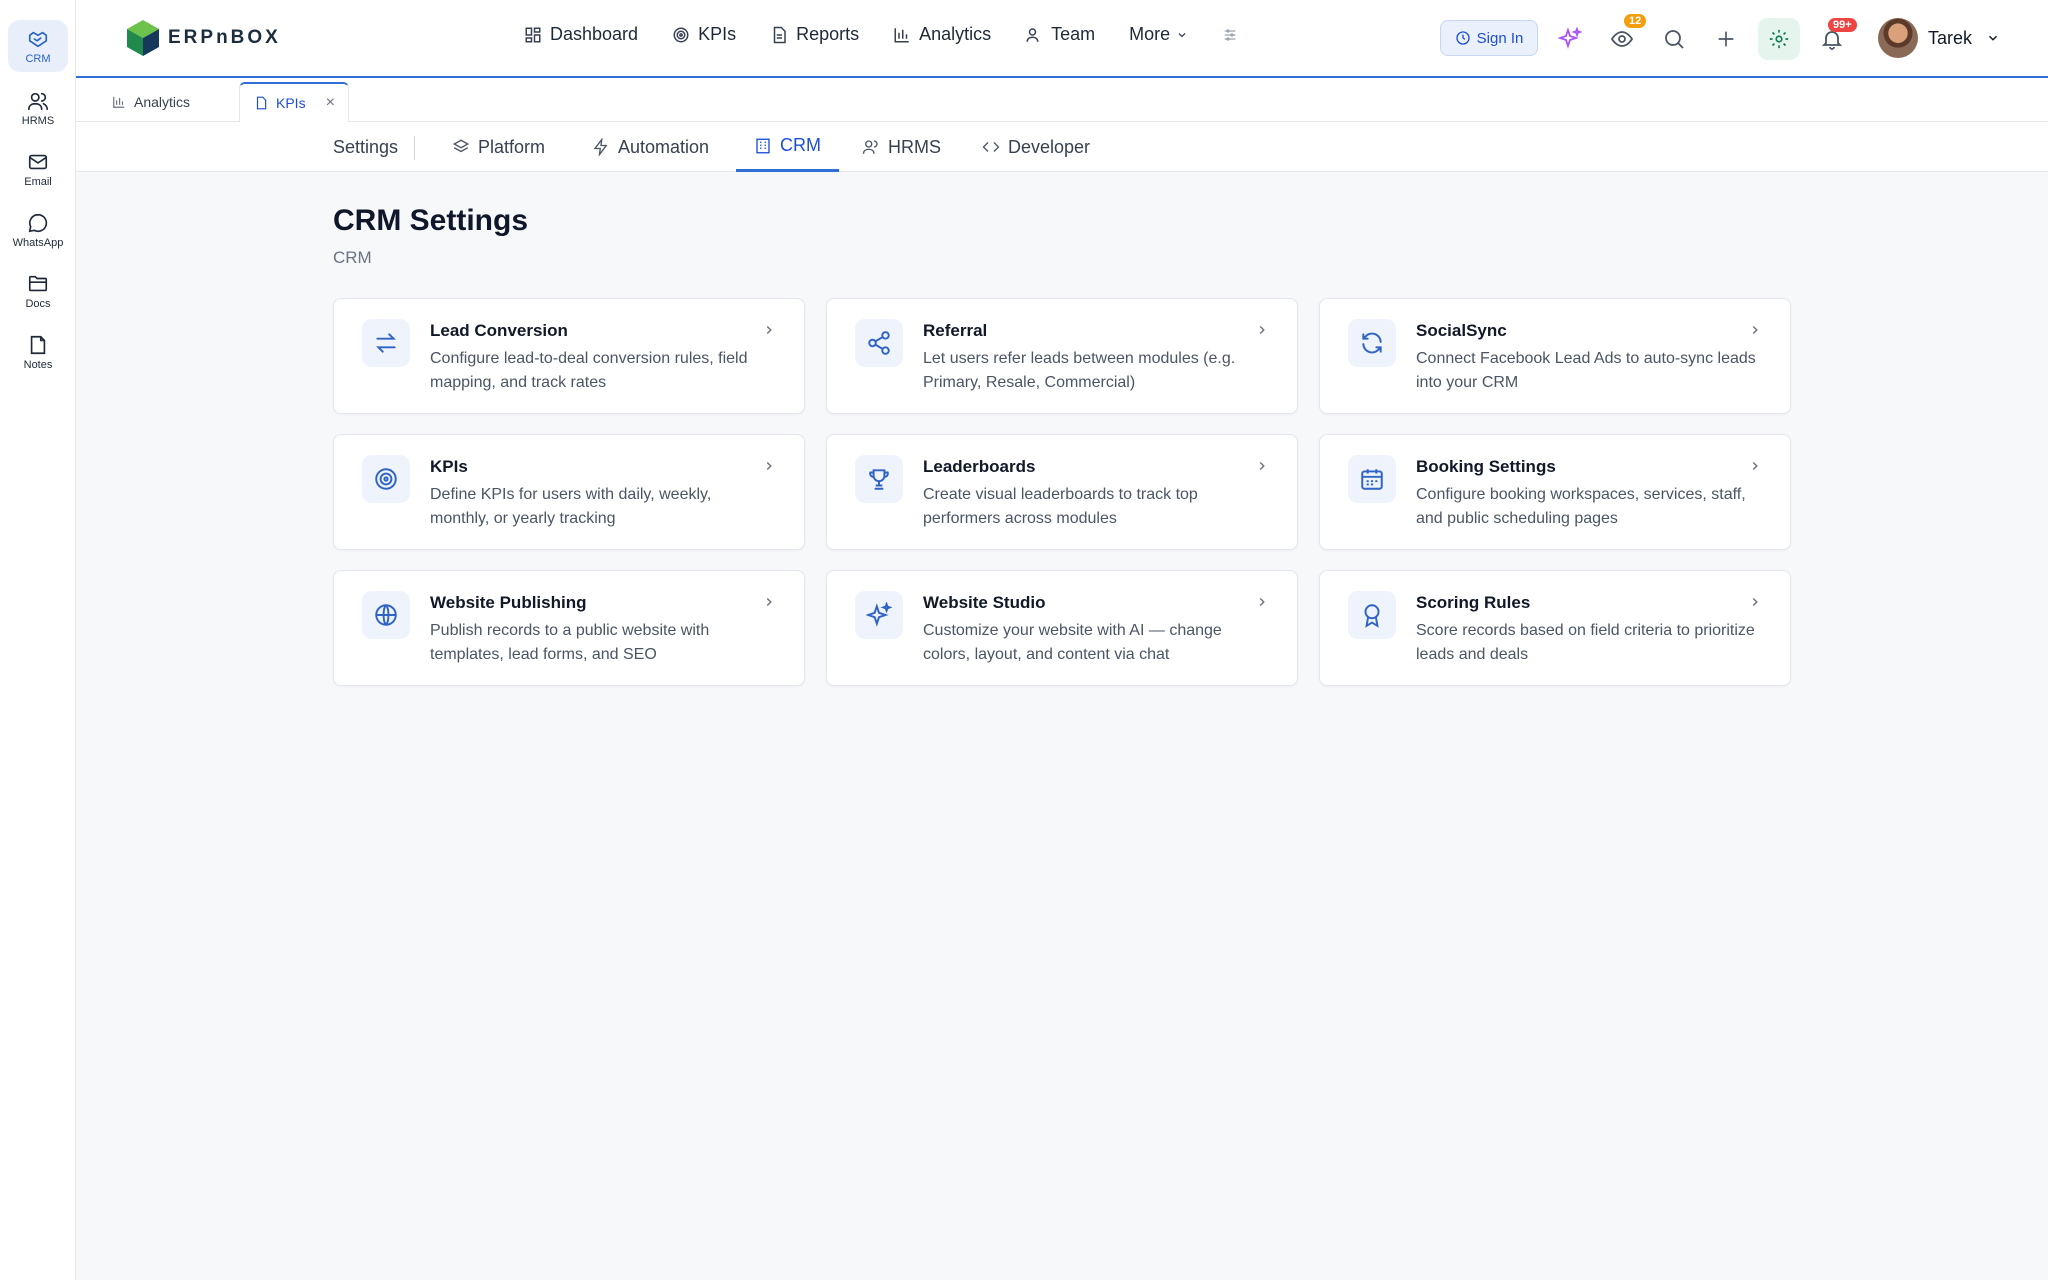  Describe the element at coordinates (386, 615) in the screenshot. I see `globe-icon` at that location.